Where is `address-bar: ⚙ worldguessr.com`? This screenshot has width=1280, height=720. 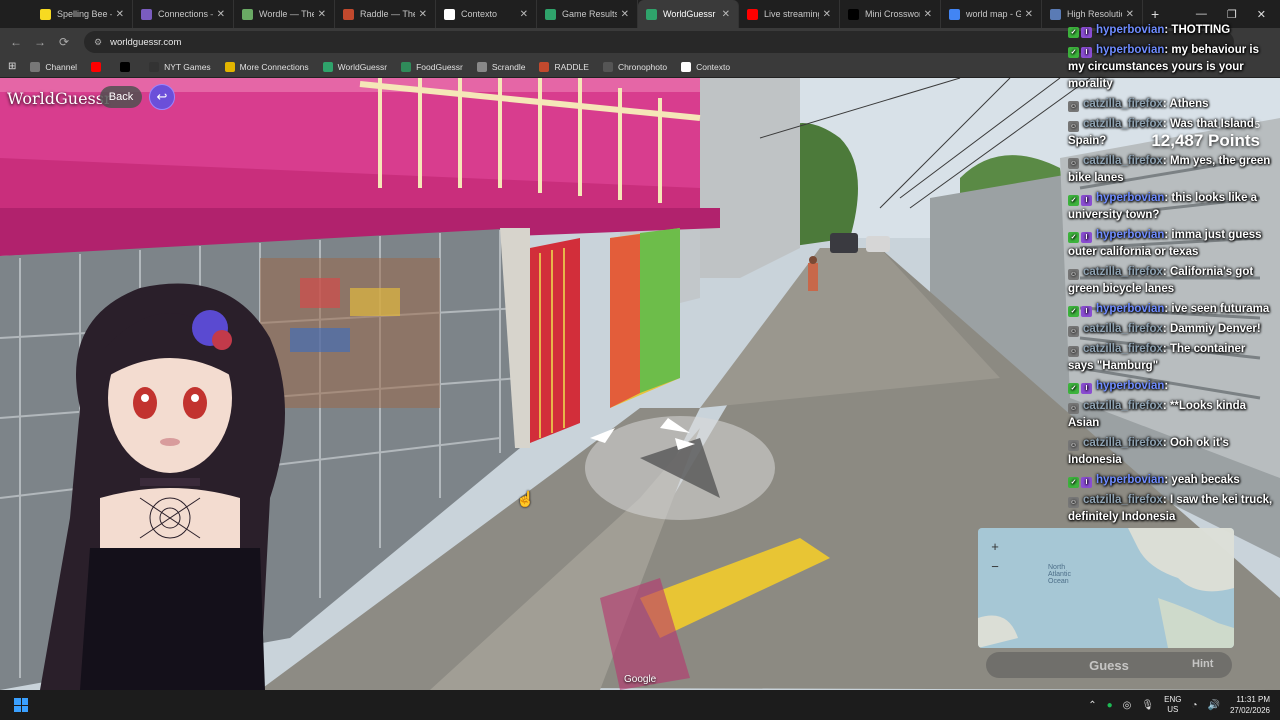 address-bar: ⚙ worldguessr.com is located at coordinates (659, 42).